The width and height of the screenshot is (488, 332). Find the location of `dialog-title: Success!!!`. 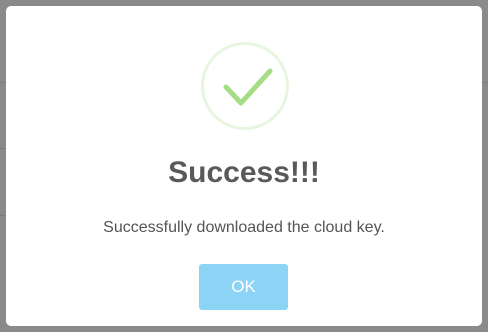

dialog-title: Success!!! is located at coordinates (244, 172).